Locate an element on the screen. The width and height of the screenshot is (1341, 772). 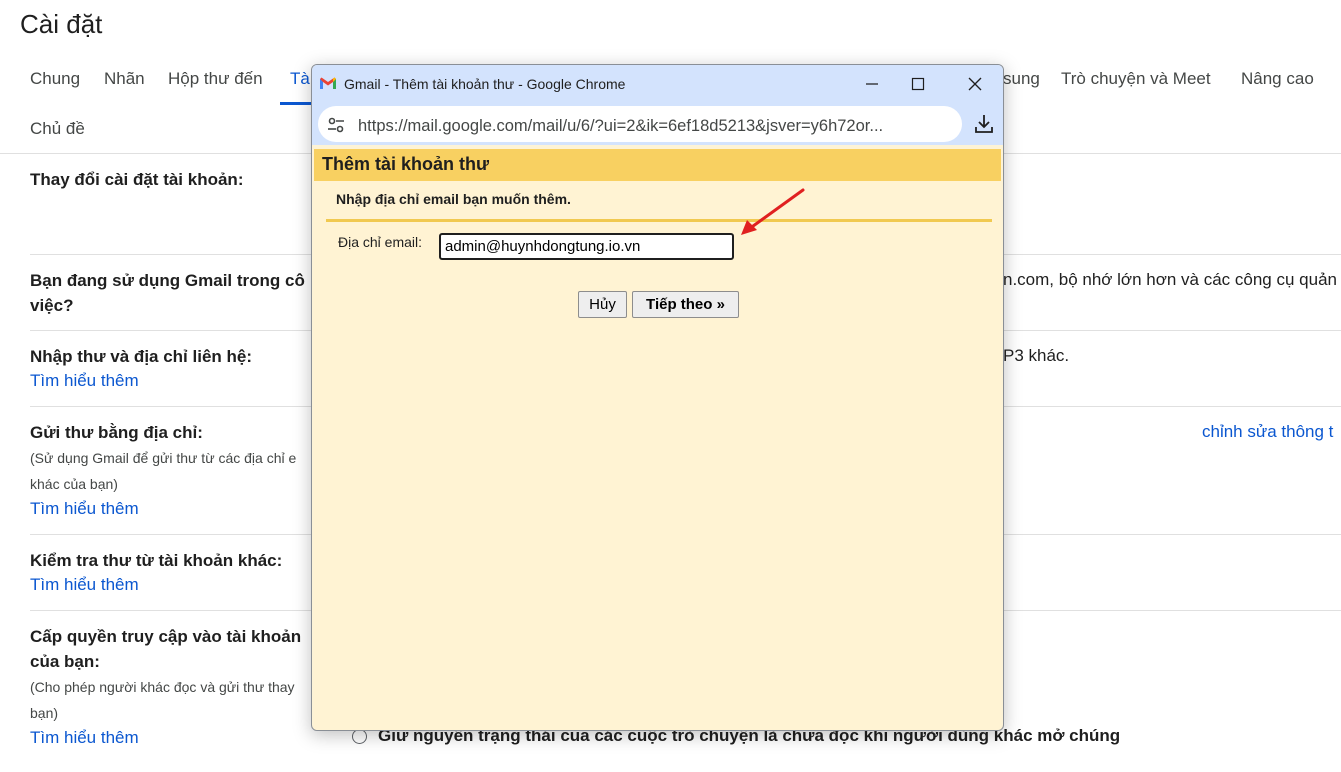
close-window-button is located at coordinates (975, 84).